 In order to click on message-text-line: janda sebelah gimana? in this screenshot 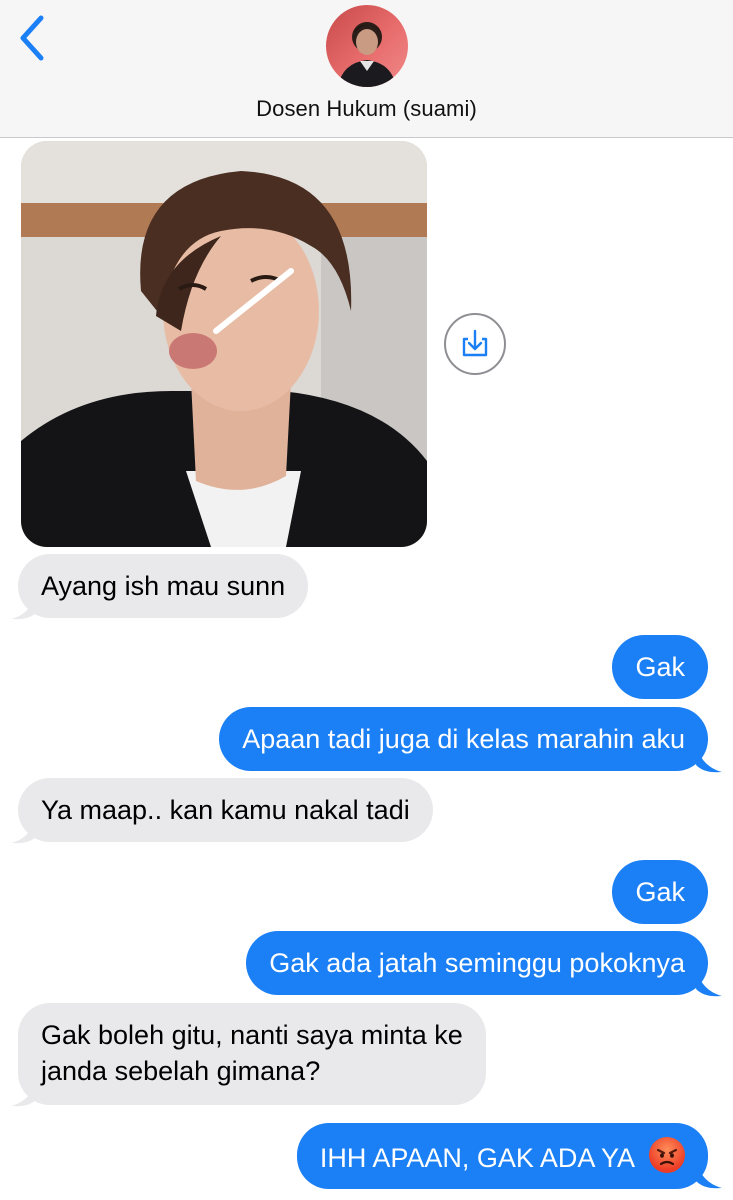, I will do `click(181, 1071)`.